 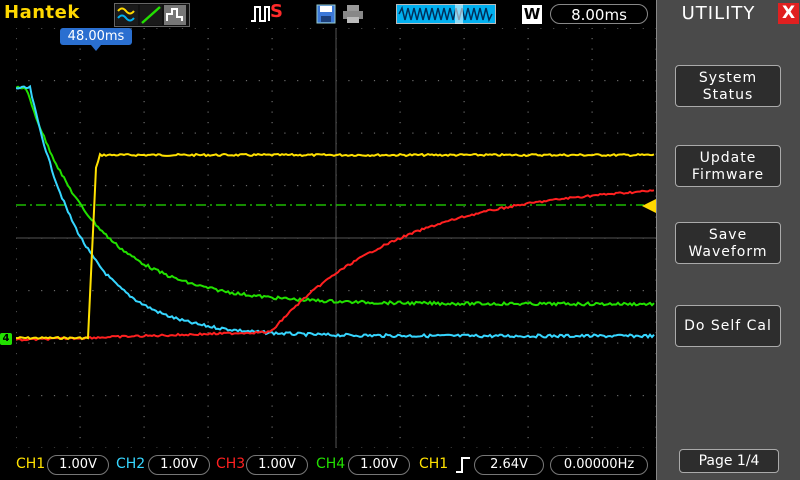 What do you see at coordinates (729, 461) in the screenshot?
I see `page-indicator-button: Page 1/4` at bounding box center [729, 461].